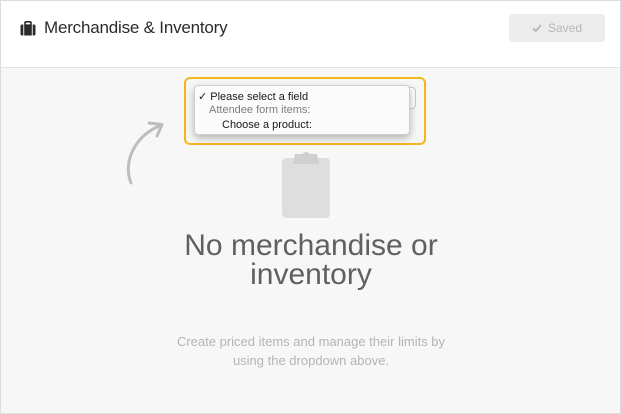 Image resolution: width=621 pixels, height=414 pixels. Describe the element at coordinates (537, 28) in the screenshot. I see `checkmark-icon` at that location.